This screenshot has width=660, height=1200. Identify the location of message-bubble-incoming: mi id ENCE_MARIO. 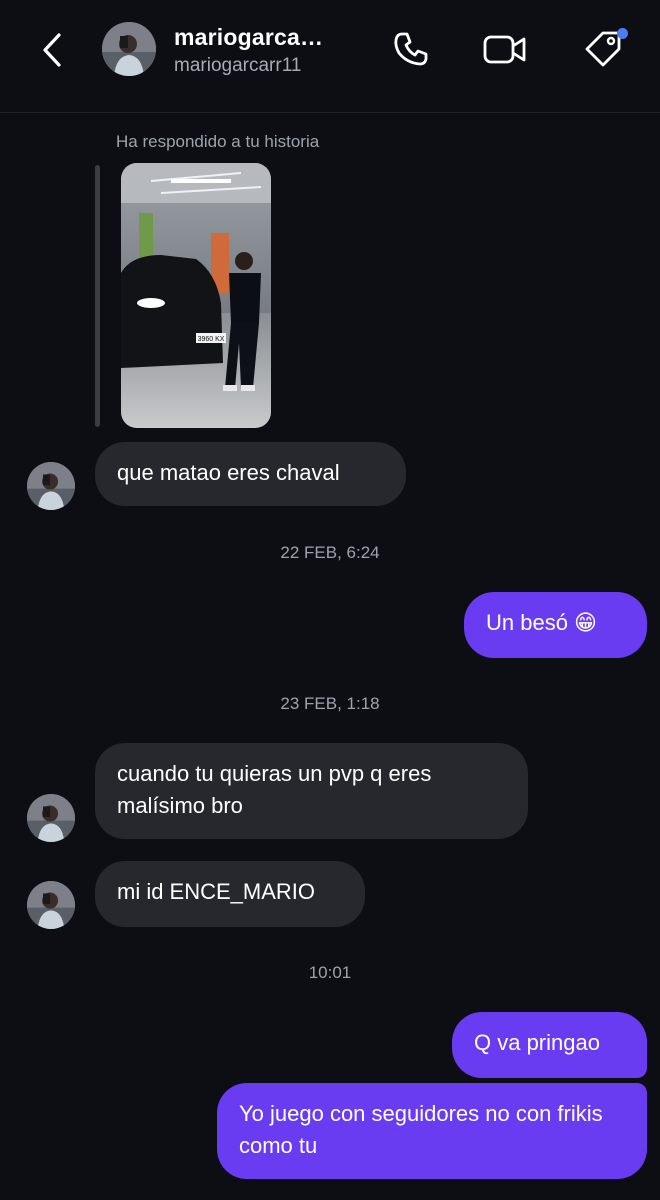
(230, 894).